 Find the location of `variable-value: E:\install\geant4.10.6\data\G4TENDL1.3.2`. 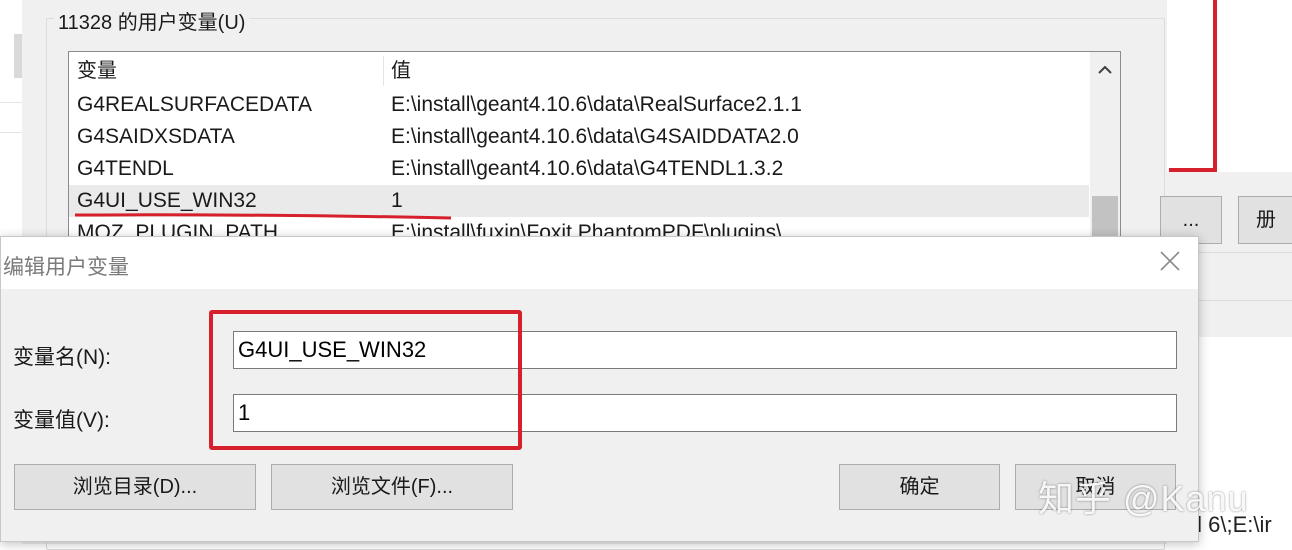

variable-value: E:\install\geant4.10.6\data\G4TENDL1.3.2 is located at coordinates (587, 168).